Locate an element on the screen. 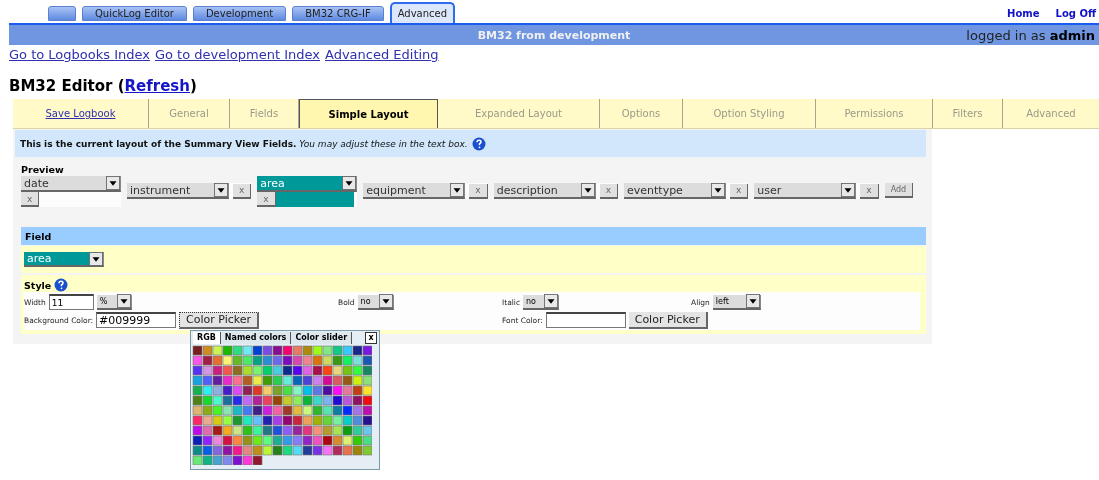  top-tab: Advanced is located at coordinates (422, 12).